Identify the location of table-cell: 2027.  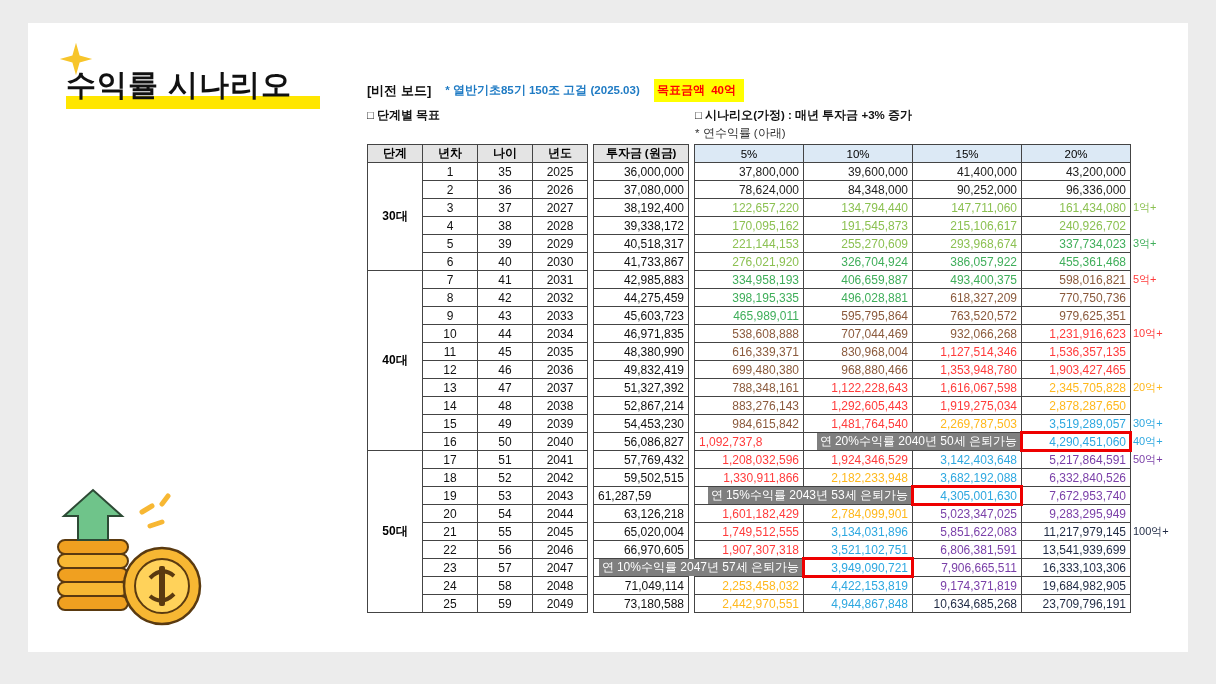
(560, 207).